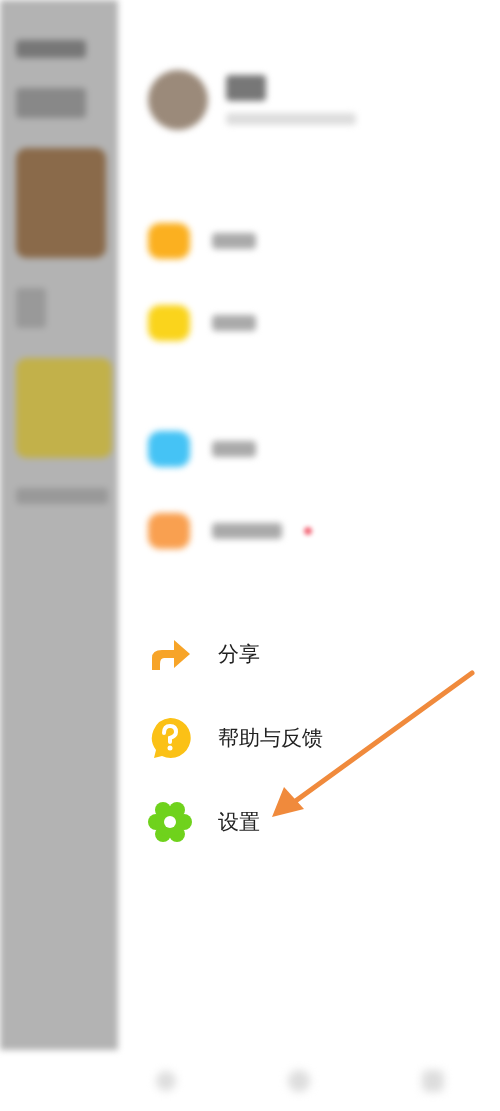  I want to click on menu-item: 帮助与反馈, so click(270, 738).